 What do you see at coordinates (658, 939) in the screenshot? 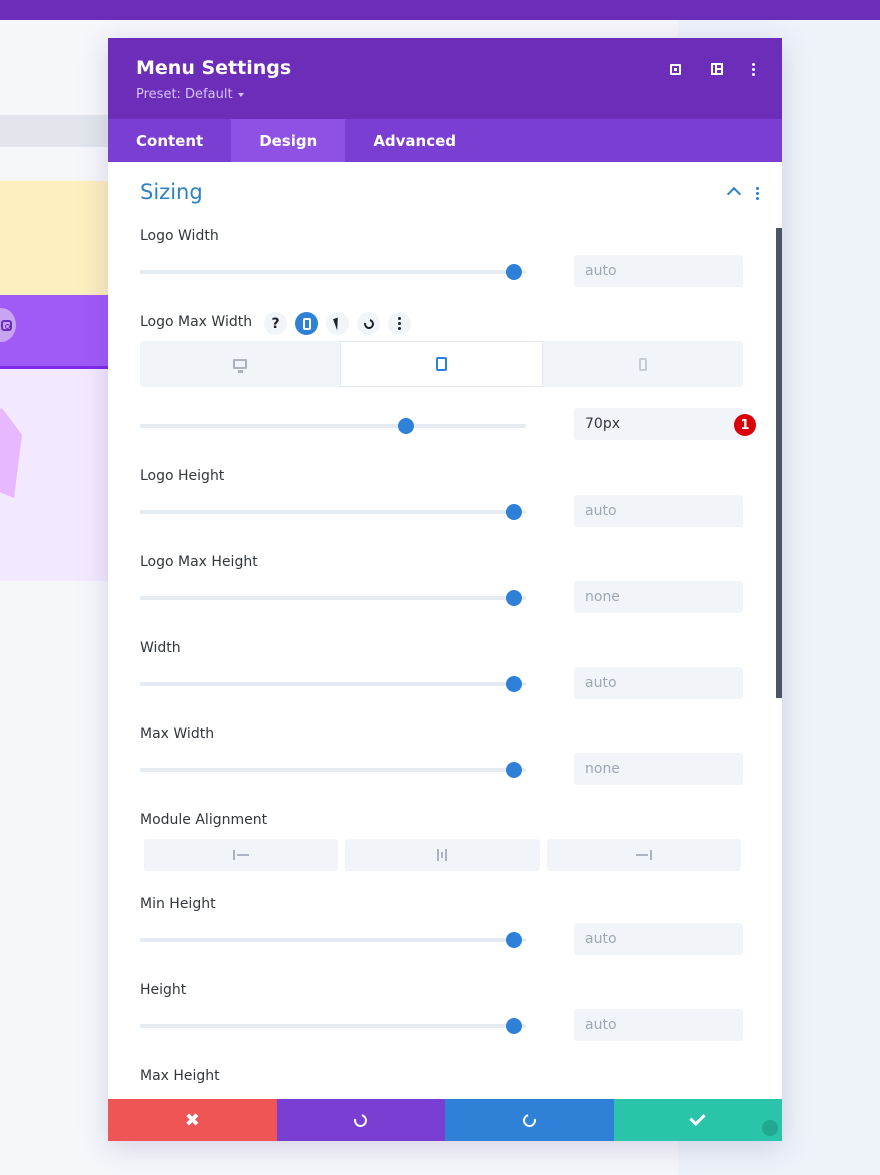
I see `min-height-input: auto` at bounding box center [658, 939].